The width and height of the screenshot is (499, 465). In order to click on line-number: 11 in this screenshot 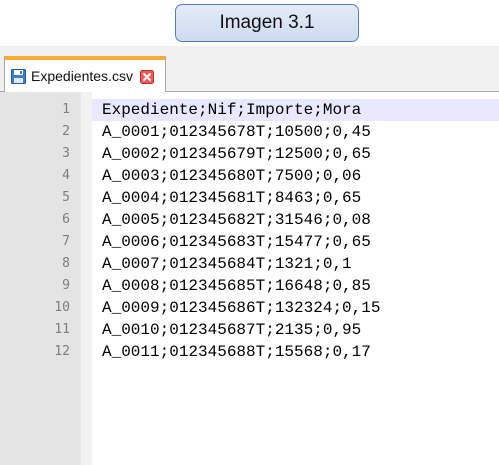, I will do `click(62, 329)`.